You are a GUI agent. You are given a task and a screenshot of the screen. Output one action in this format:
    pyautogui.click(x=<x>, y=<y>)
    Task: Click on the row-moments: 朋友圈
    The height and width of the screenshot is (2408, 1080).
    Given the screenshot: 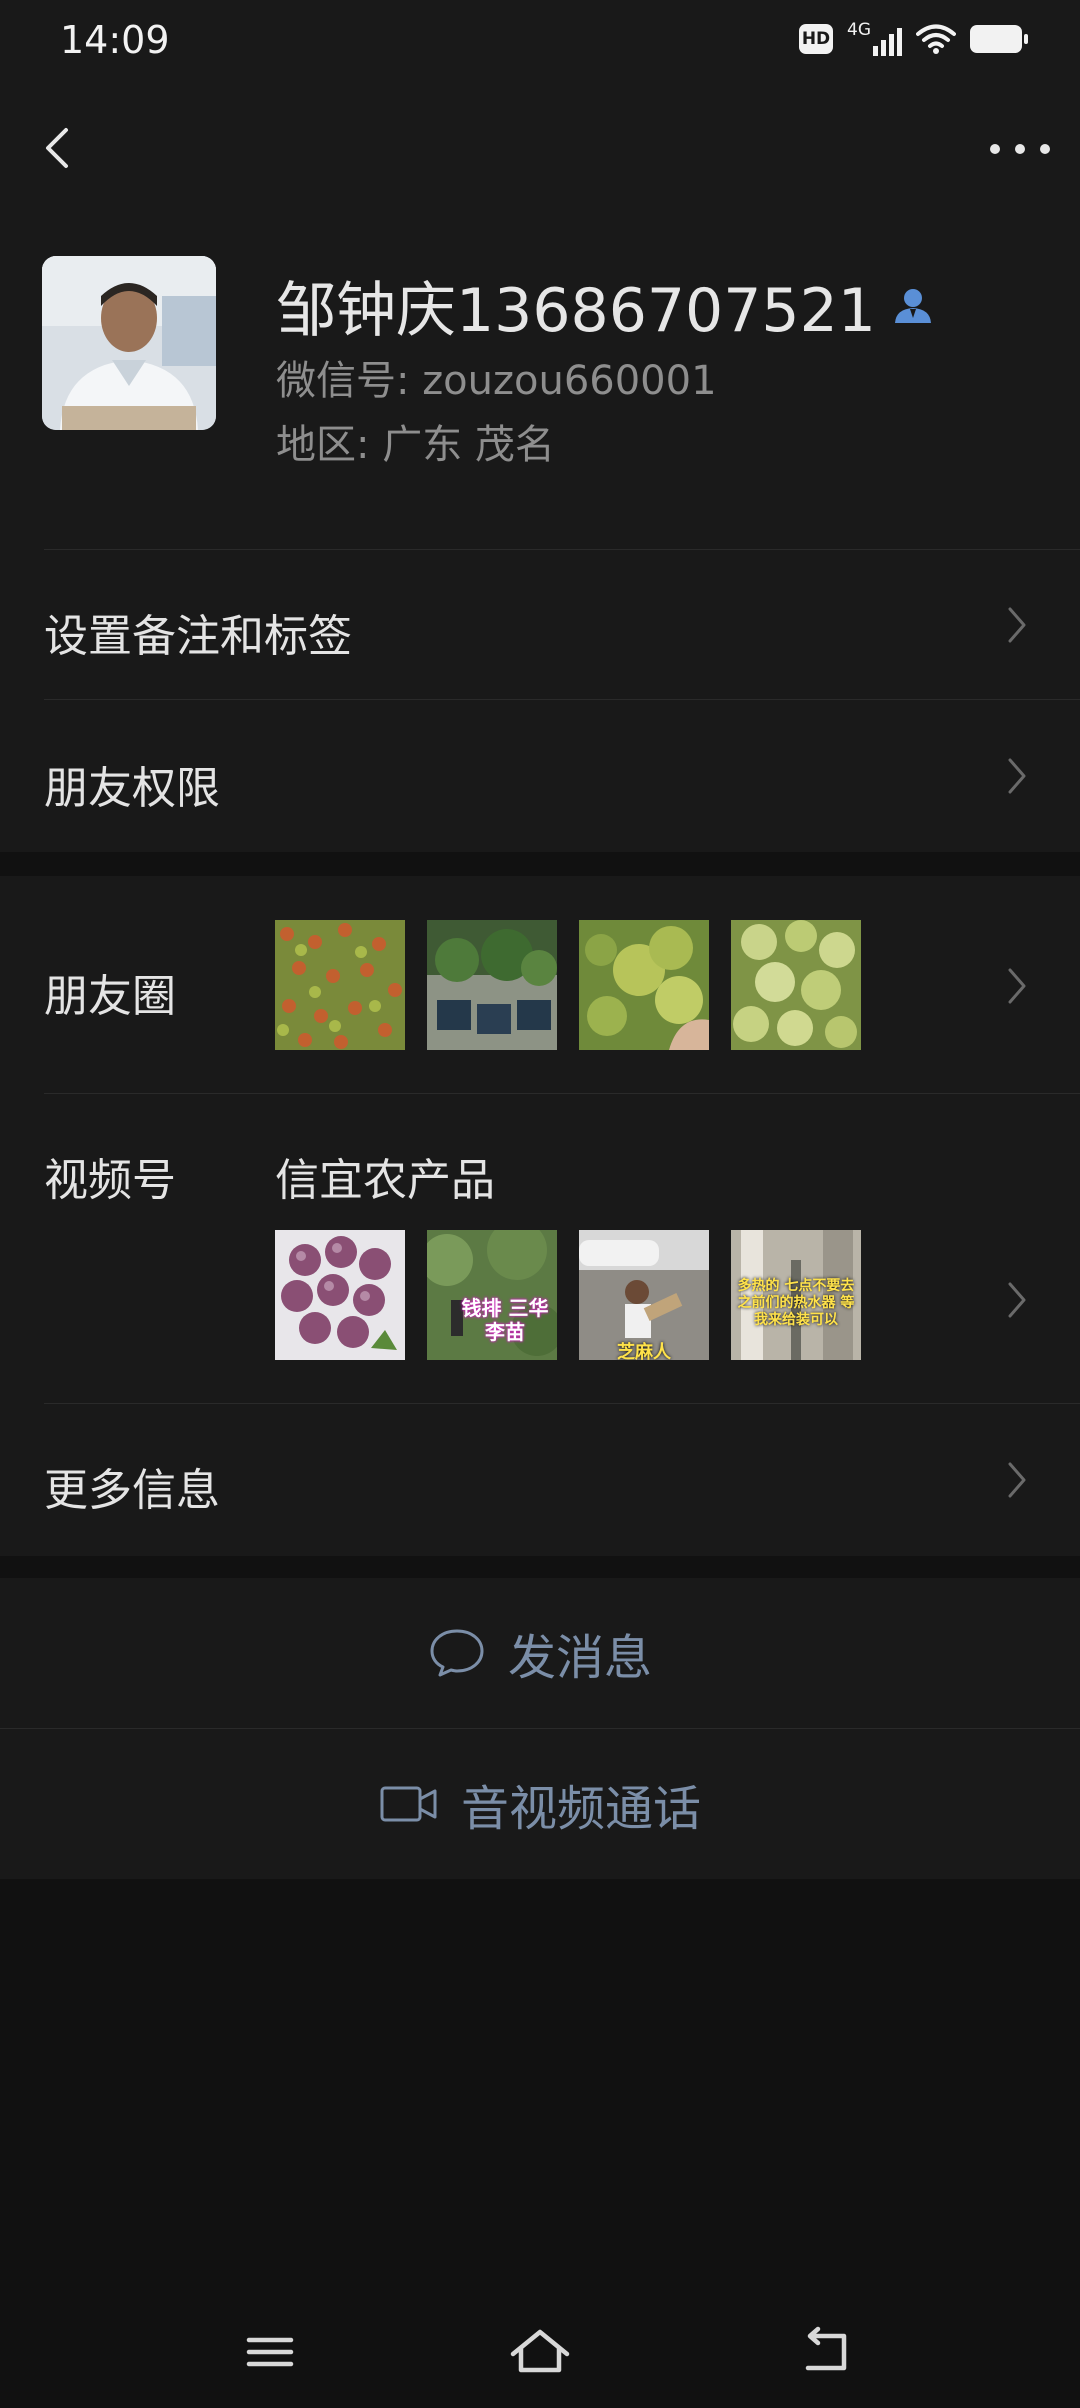 What is the action you would take?
    pyautogui.click(x=540, y=985)
    